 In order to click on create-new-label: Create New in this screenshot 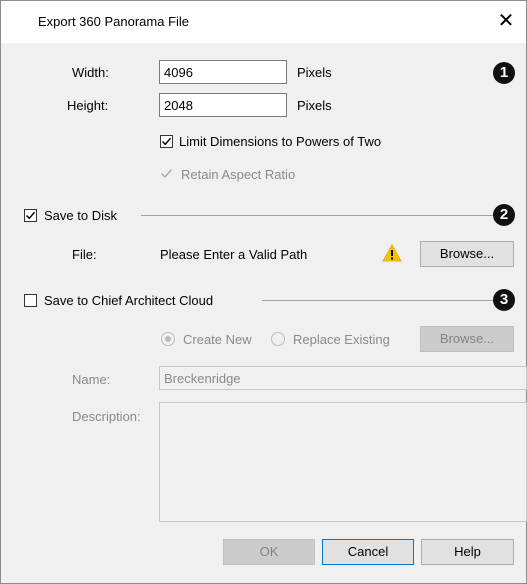, I will do `click(217, 339)`.